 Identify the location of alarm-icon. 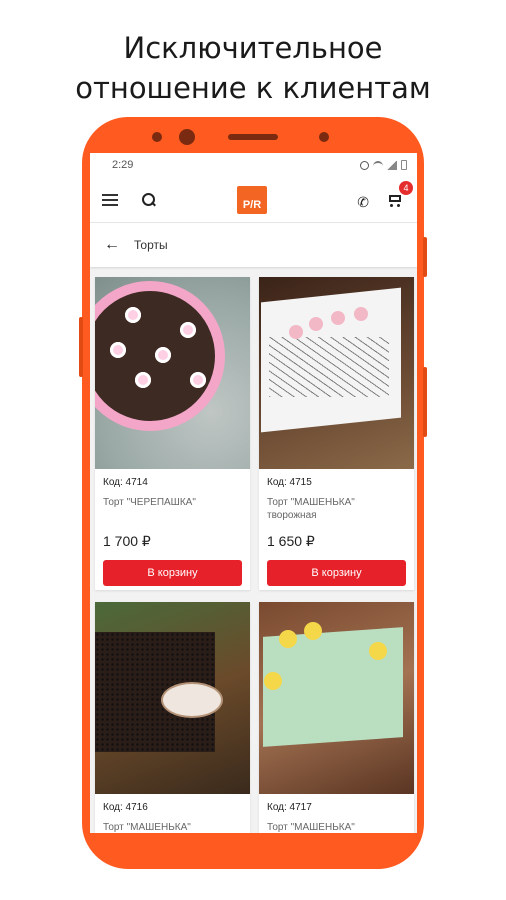
(364, 165).